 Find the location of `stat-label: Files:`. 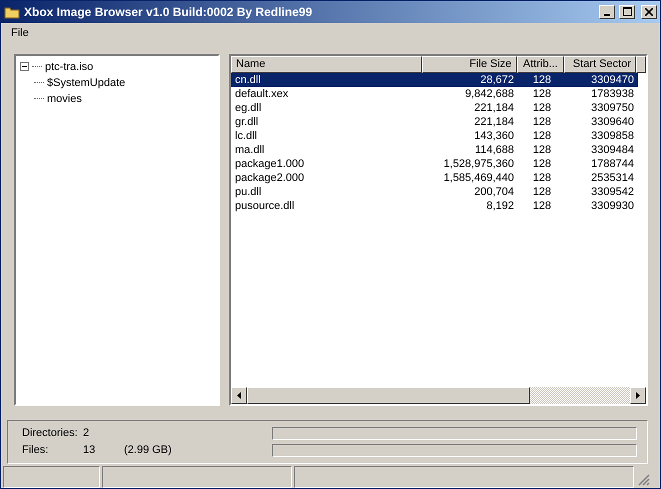

stat-label: Files: is located at coordinates (36, 450).